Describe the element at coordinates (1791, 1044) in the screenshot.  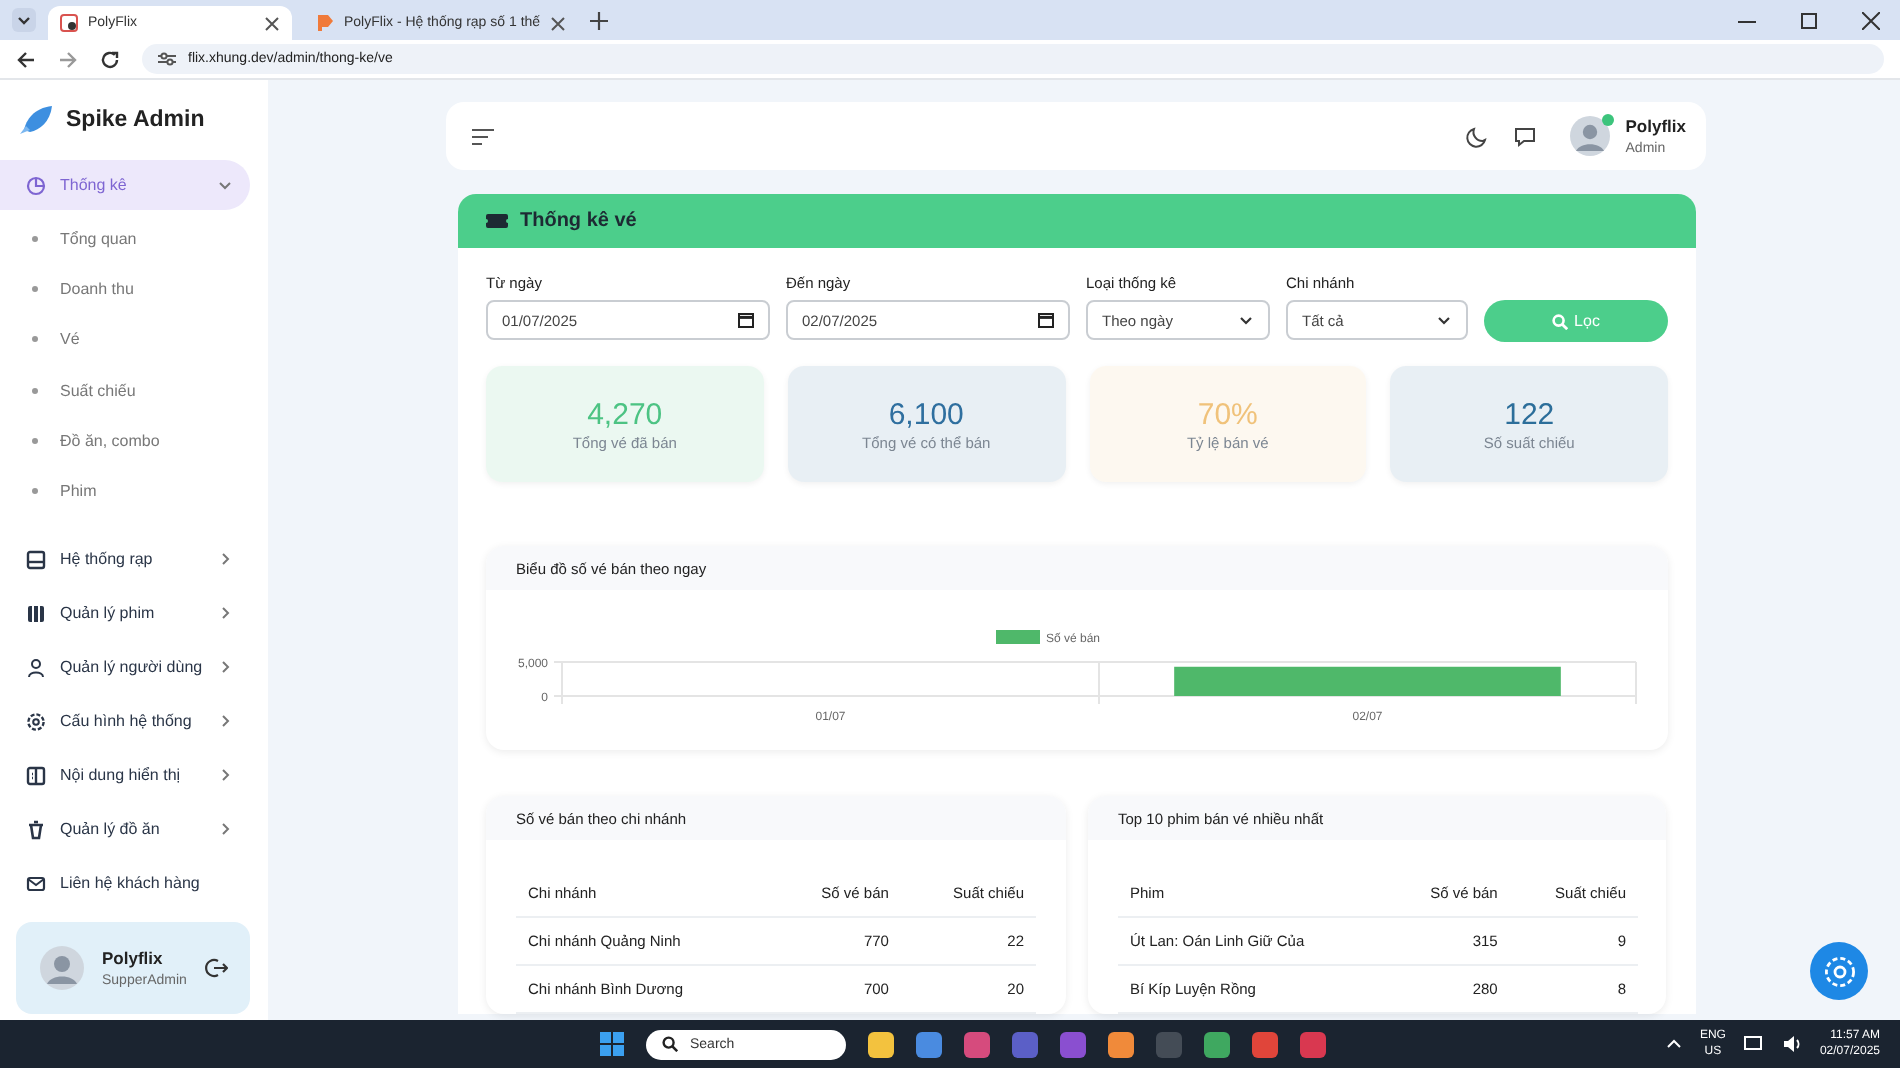
I see `speaker-icon` at that location.